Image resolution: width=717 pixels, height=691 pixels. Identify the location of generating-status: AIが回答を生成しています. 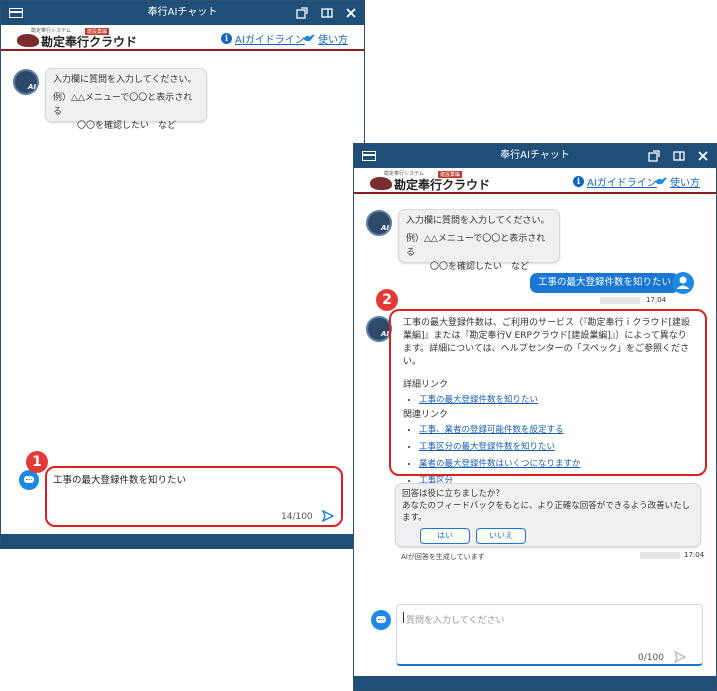
(443, 557).